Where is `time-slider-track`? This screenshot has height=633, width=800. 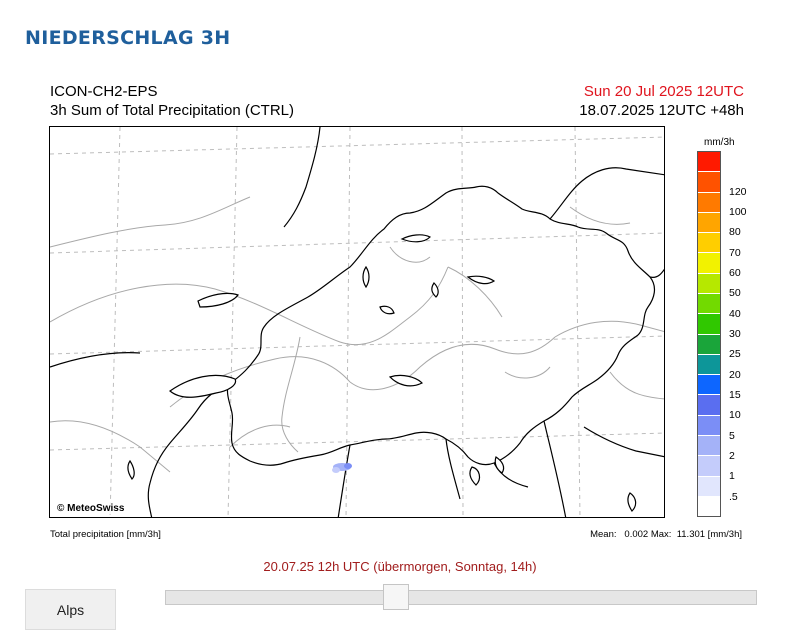
time-slider-track is located at coordinates (461, 597).